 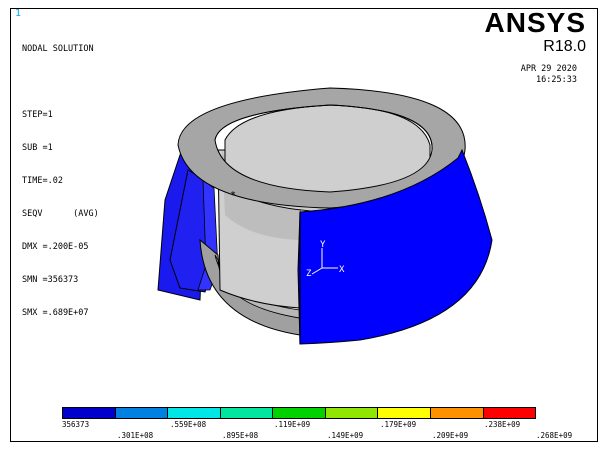 I want to click on legend-label: .209E+09, so click(x=450, y=435).